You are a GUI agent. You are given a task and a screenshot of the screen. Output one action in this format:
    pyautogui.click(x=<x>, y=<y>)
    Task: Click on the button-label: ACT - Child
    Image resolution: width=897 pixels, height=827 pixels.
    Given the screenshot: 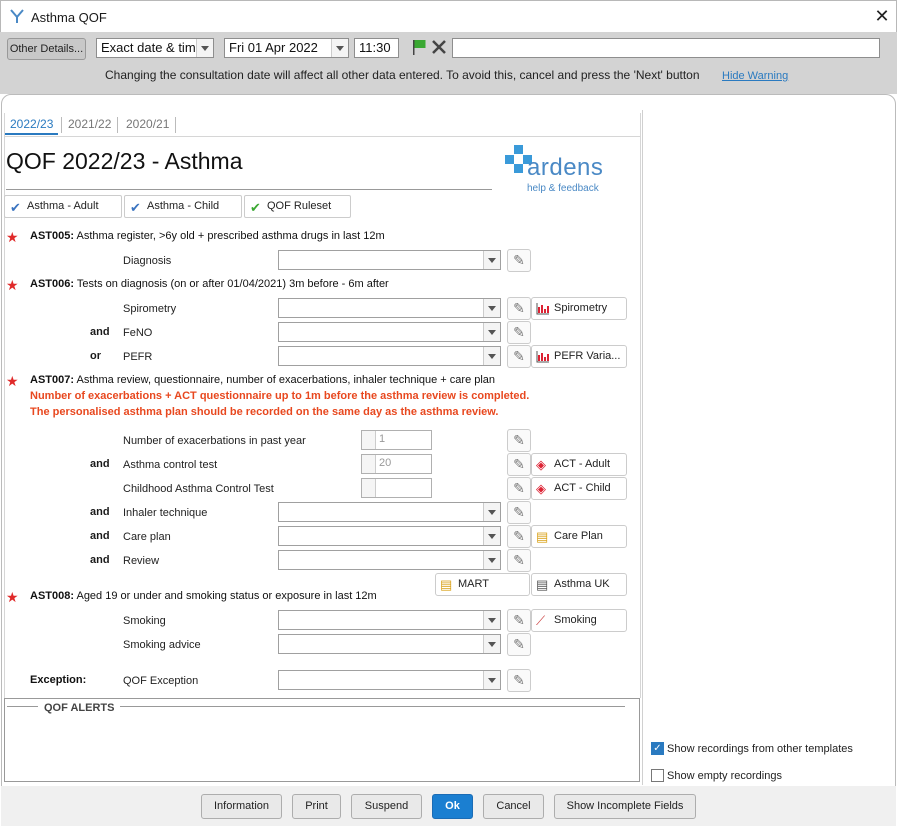 What is the action you would take?
    pyautogui.click(x=582, y=488)
    